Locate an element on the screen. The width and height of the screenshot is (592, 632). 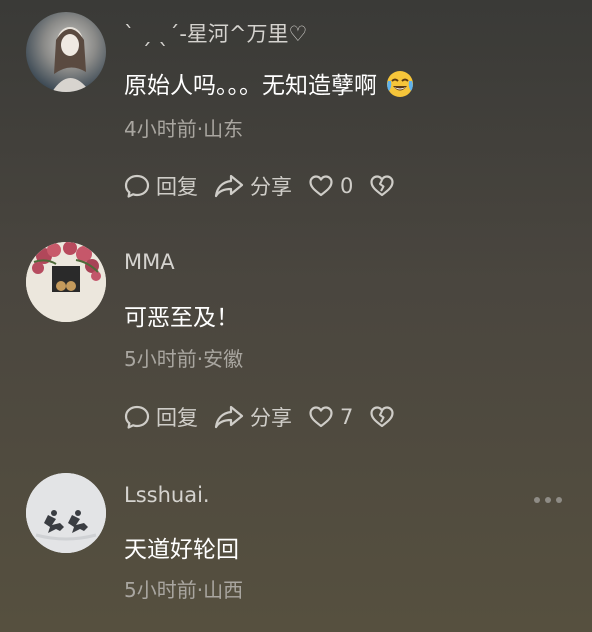
username: Lsshuai. is located at coordinates (167, 495).